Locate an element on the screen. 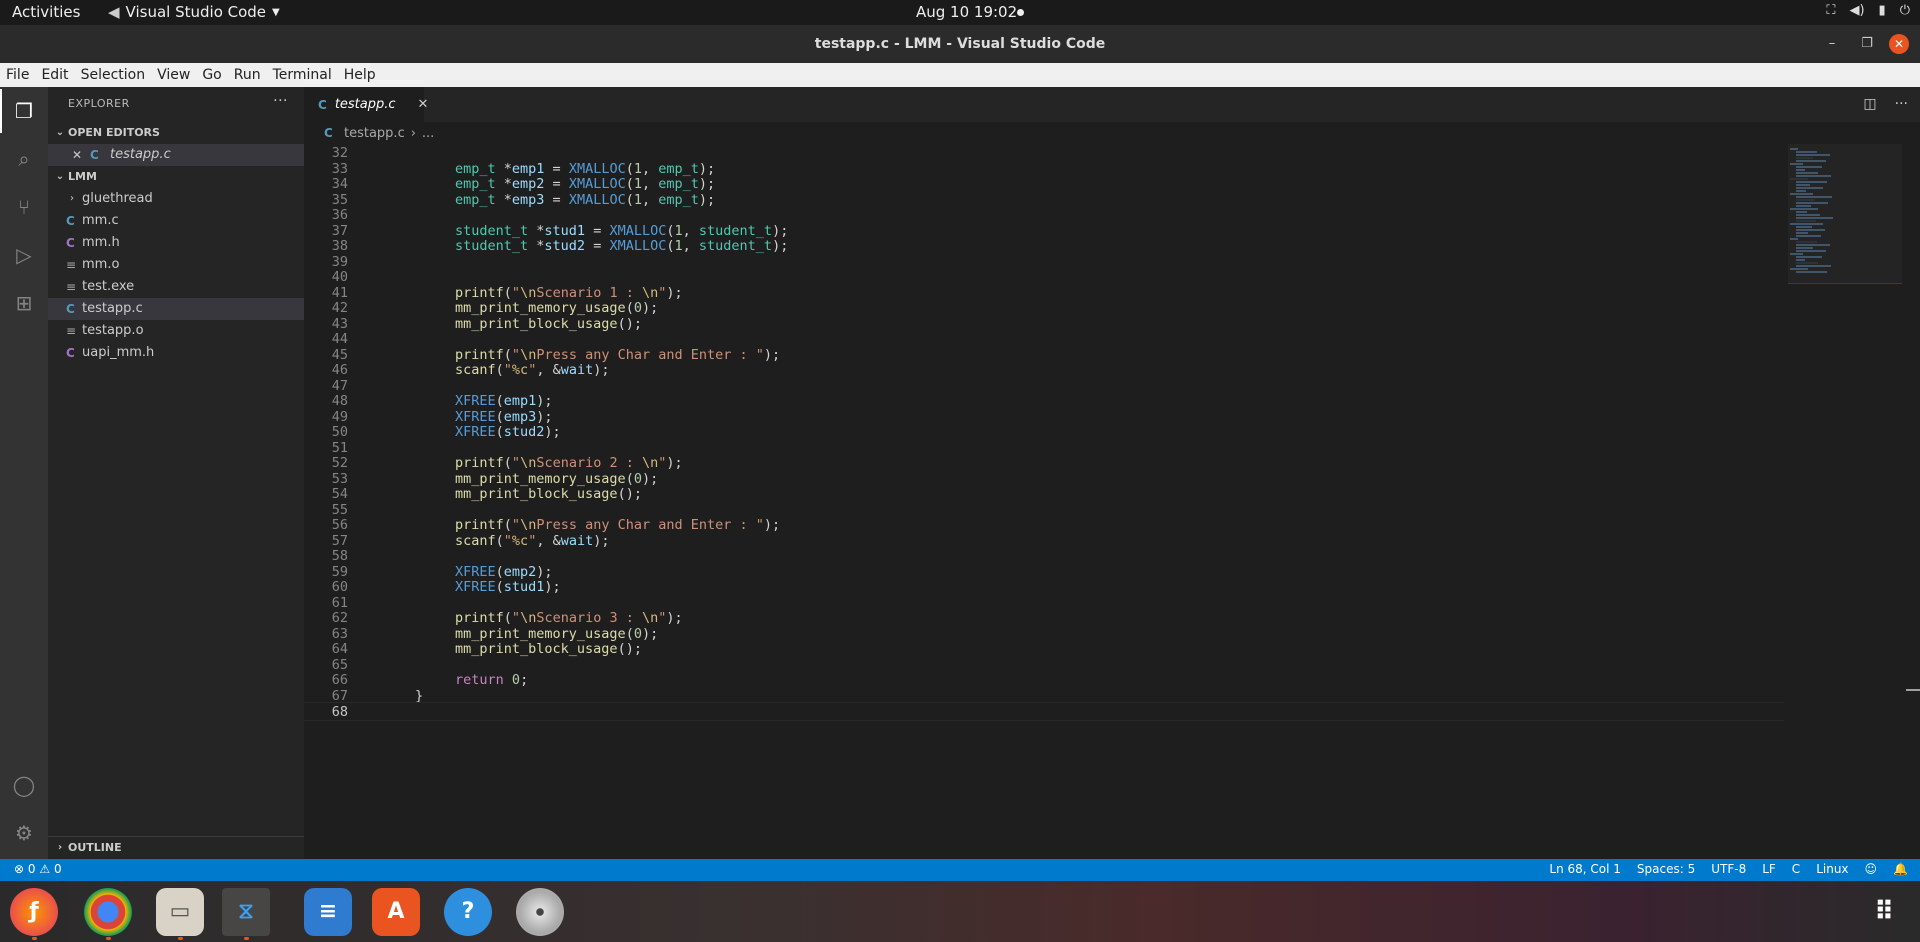 The height and width of the screenshot is (942, 1920). vscode-icon: ⧖ is located at coordinates (246, 912).